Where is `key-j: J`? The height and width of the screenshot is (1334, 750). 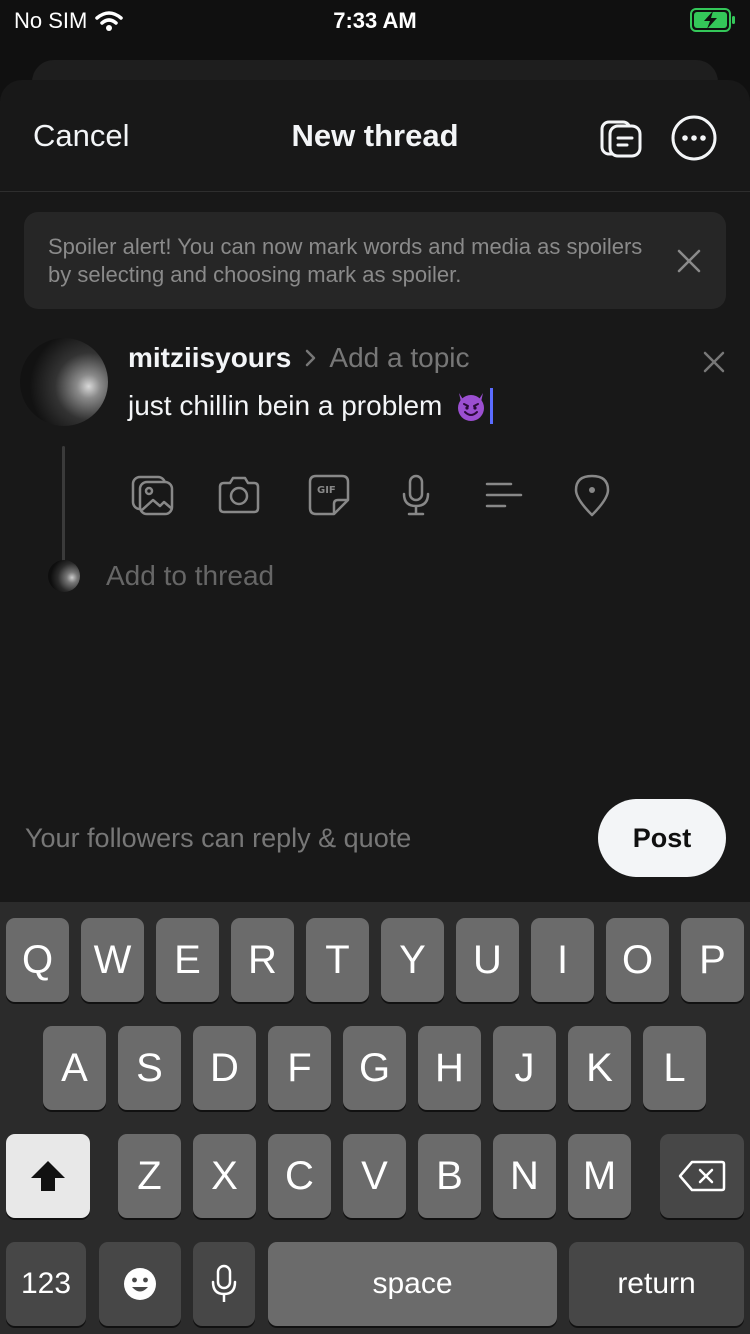
key-j: J is located at coordinates (524, 1068).